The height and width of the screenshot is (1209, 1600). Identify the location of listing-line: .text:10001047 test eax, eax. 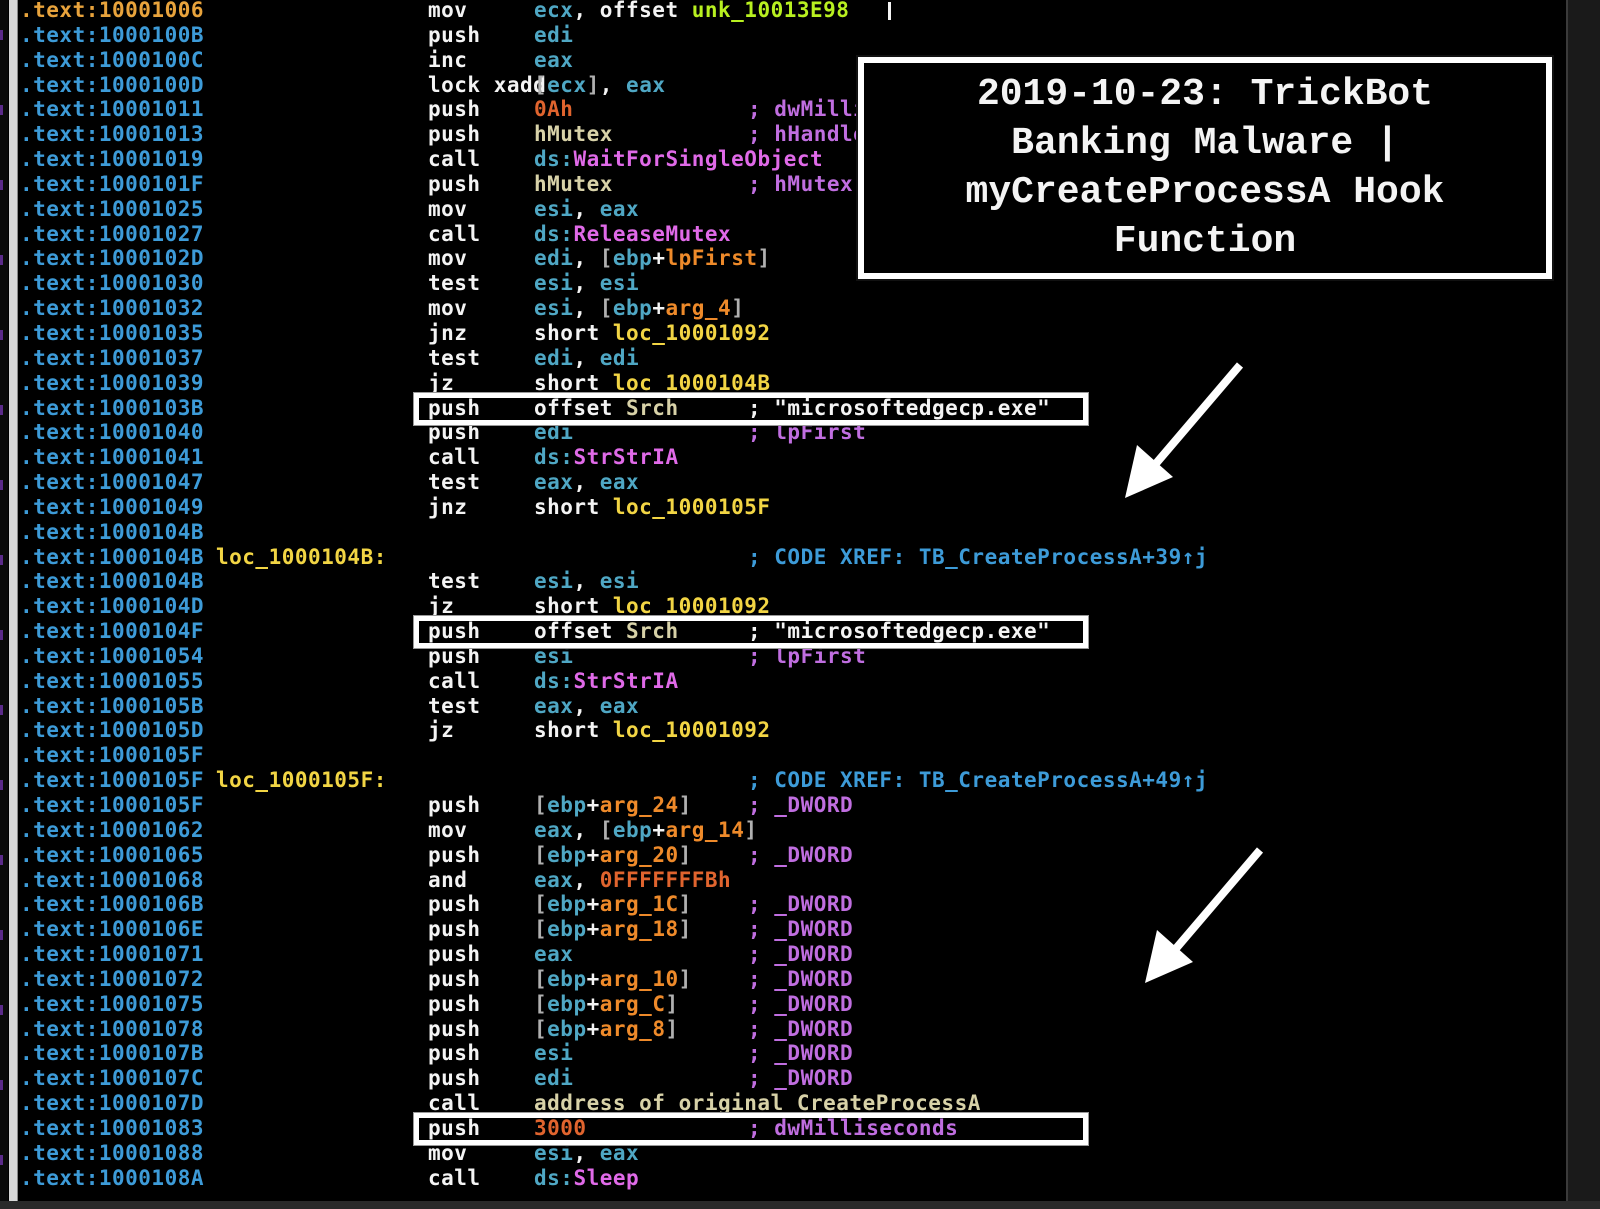
(790, 482).